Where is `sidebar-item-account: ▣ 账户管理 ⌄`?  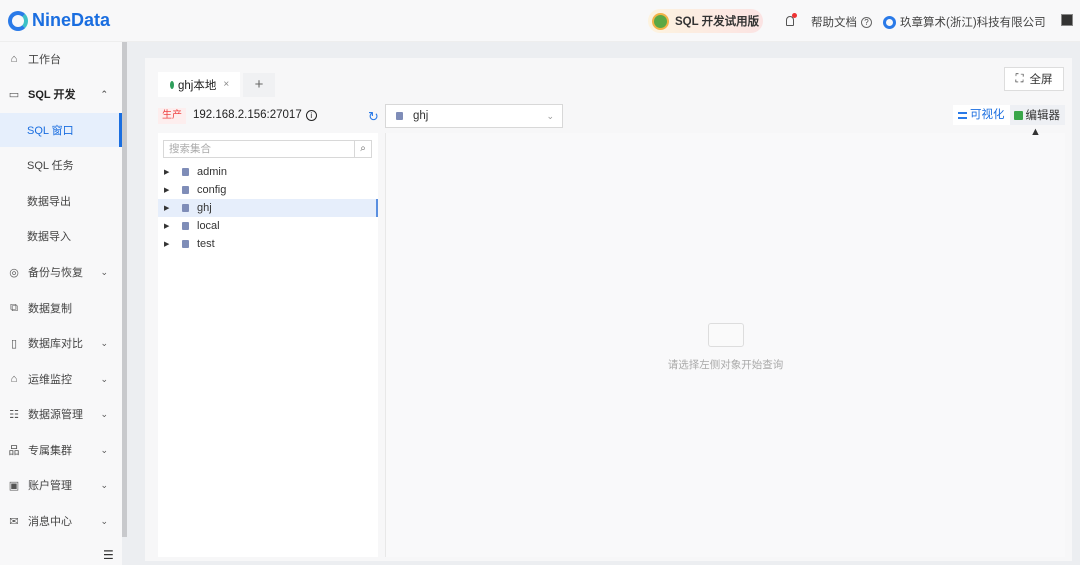 sidebar-item-account: ▣ 账户管理 ⌄ is located at coordinates (61, 485).